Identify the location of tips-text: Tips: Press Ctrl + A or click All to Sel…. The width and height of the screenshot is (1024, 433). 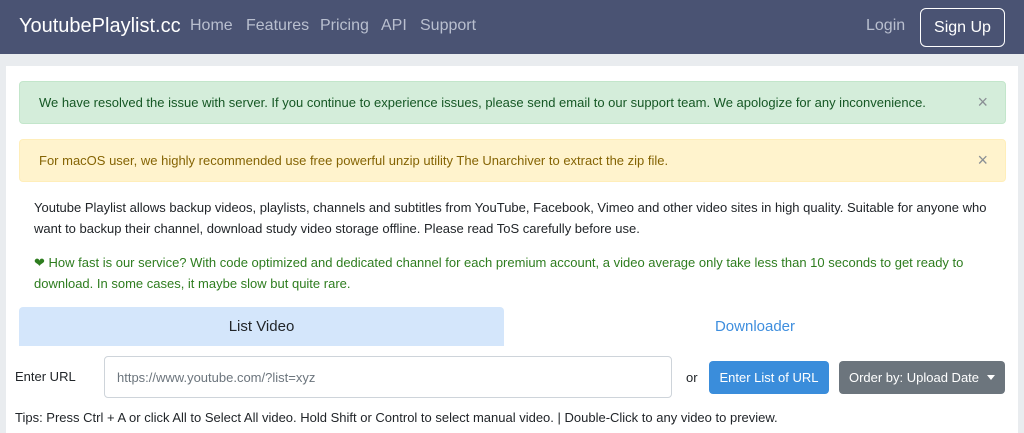
(396, 417).